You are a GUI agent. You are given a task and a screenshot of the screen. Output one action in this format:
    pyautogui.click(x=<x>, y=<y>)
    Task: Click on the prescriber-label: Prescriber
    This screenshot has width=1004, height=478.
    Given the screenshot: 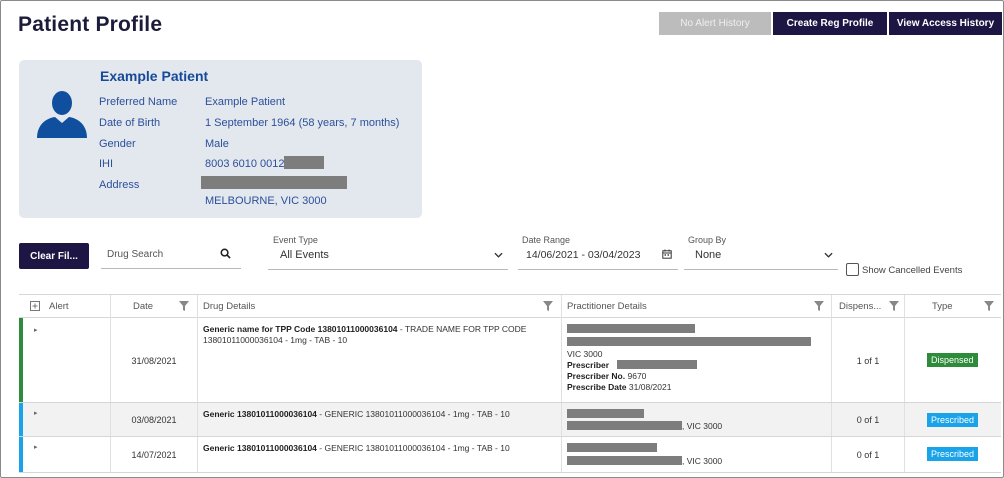 What is the action you would take?
    pyautogui.click(x=588, y=365)
    